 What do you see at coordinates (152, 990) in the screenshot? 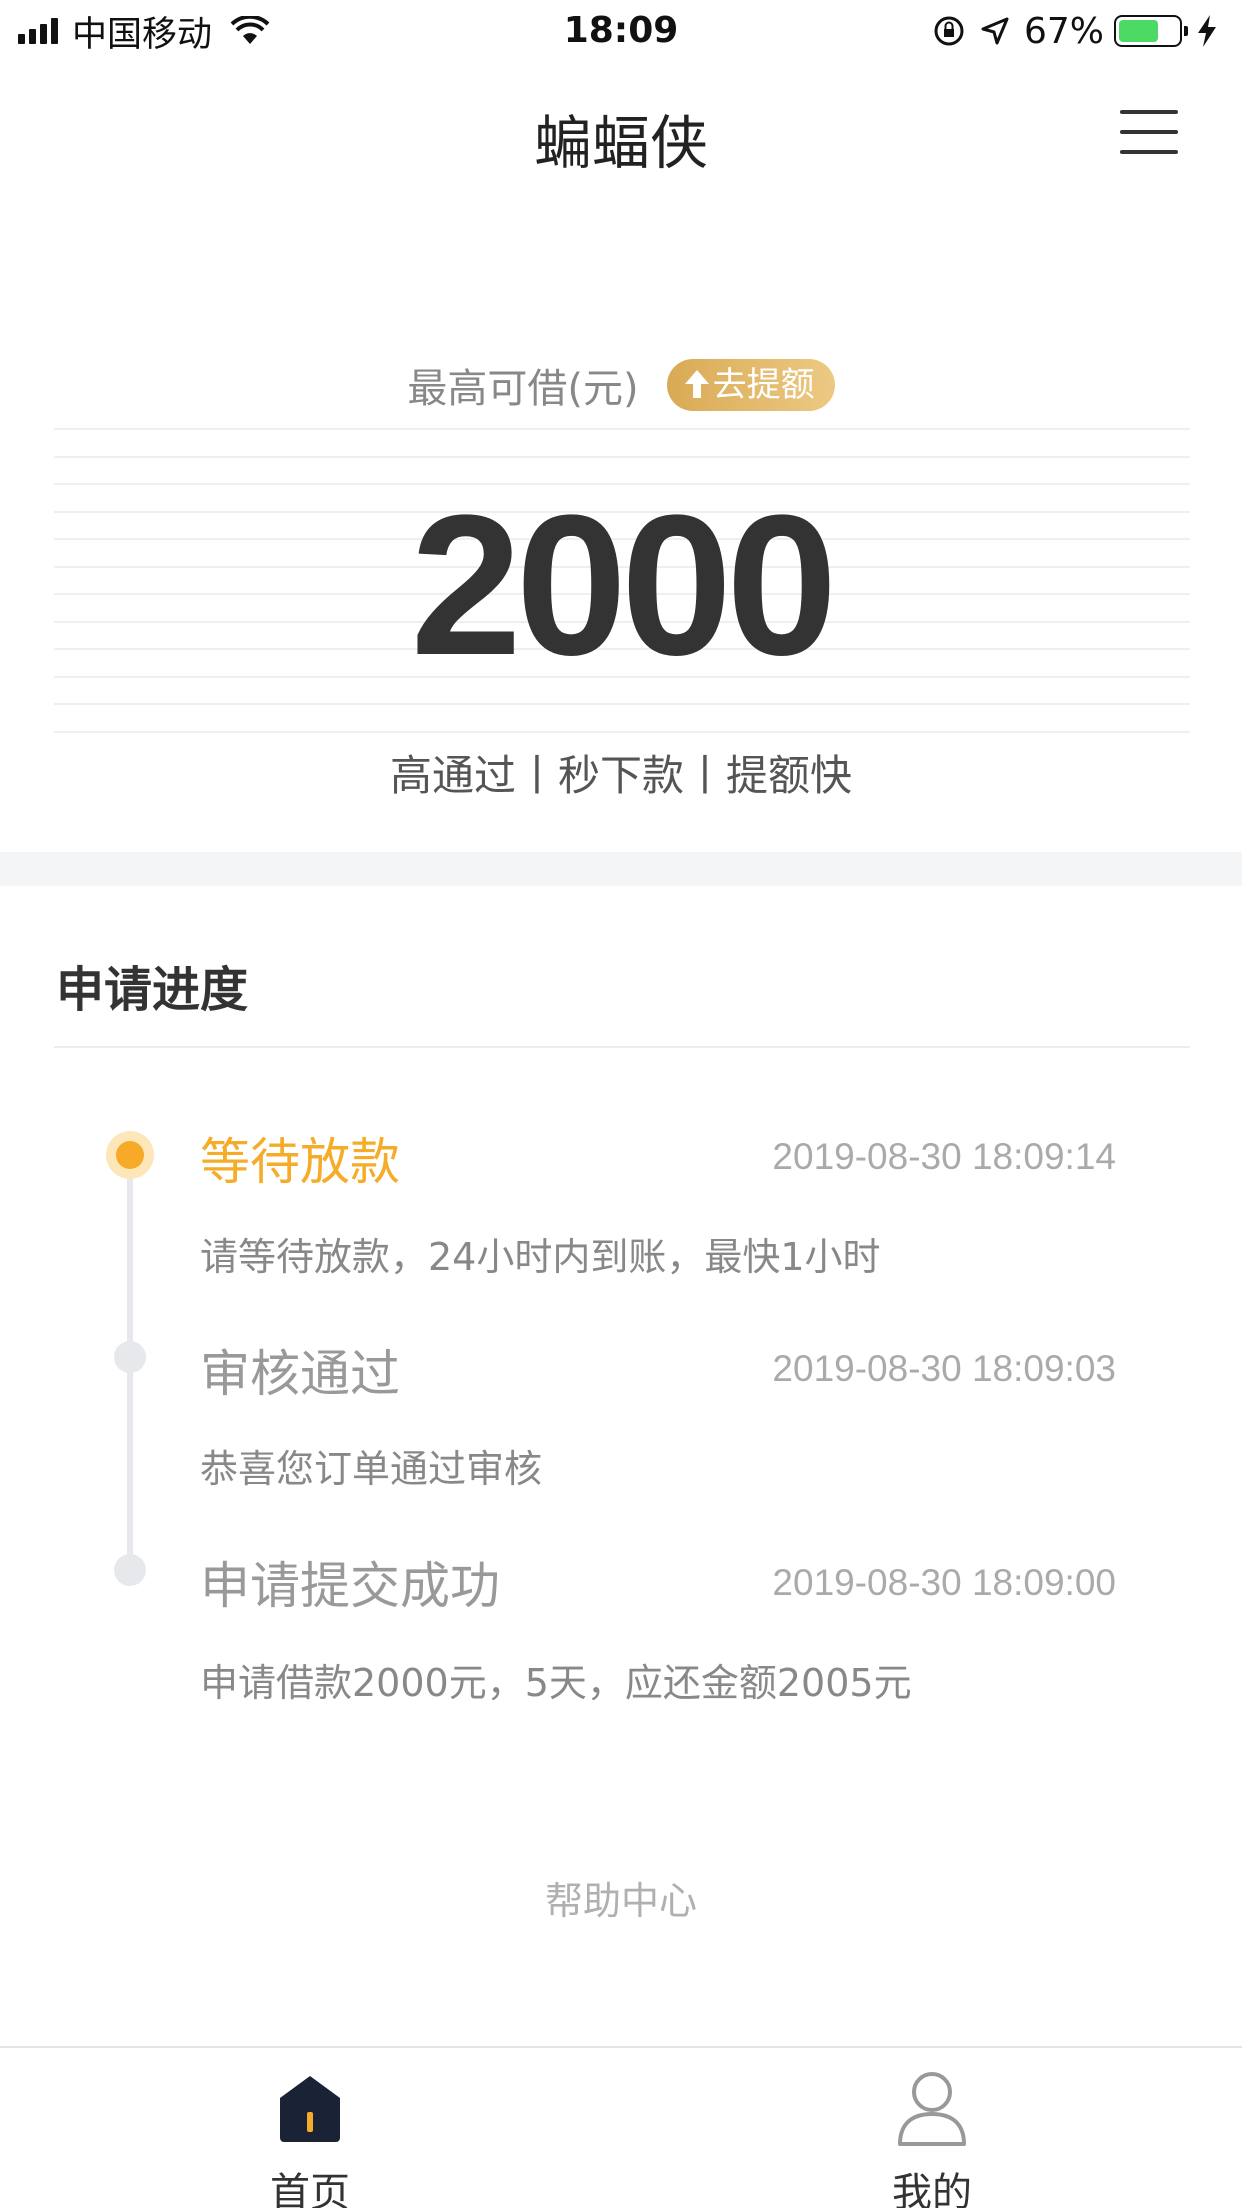
I see `progress-section-title: 申请进度` at bounding box center [152, 990].